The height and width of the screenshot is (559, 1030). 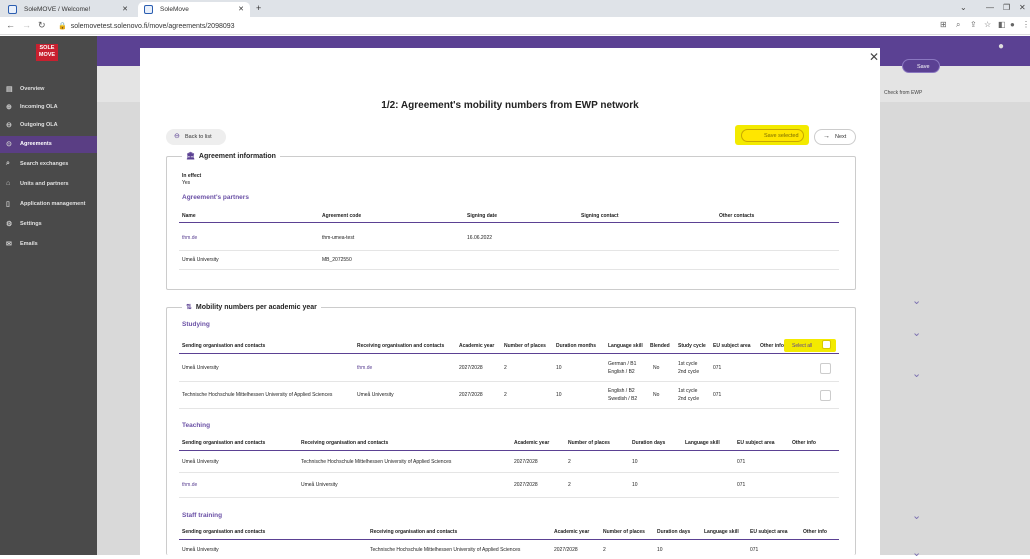 I want to click on share-icon: ⇪, so click(x=973, y=24).